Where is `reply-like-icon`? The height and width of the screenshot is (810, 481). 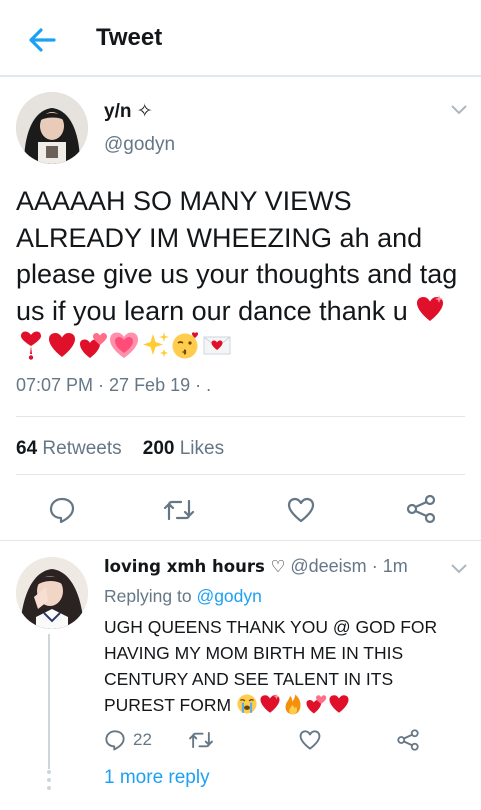 reply-like-icon is located at coordinates (310, 740).